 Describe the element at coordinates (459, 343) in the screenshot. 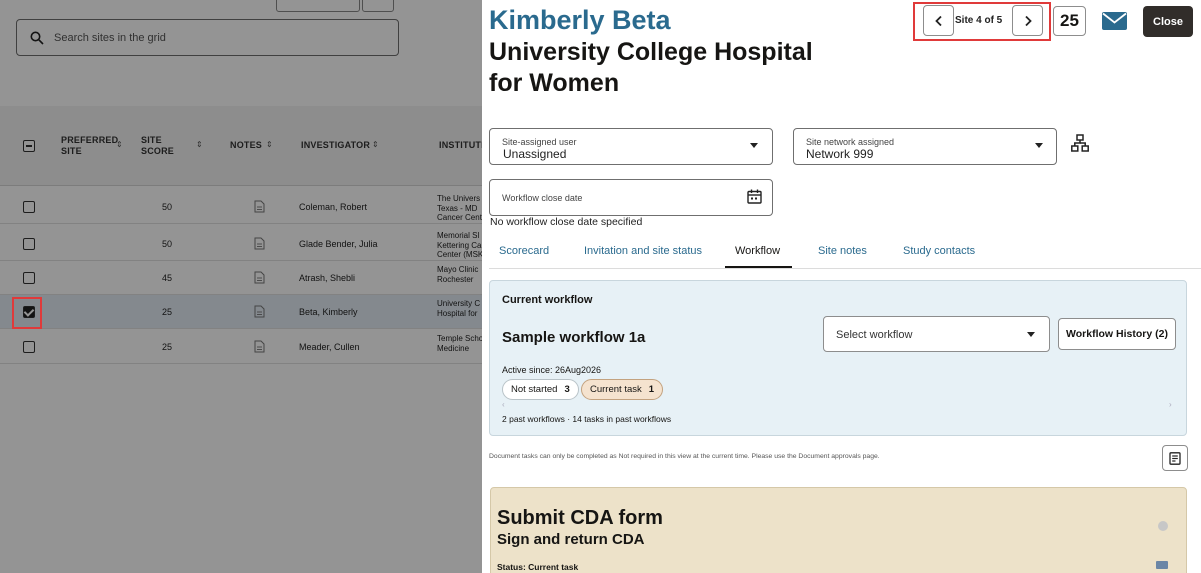

I see `institution-cell: Temple Scho Medicine` at that location.